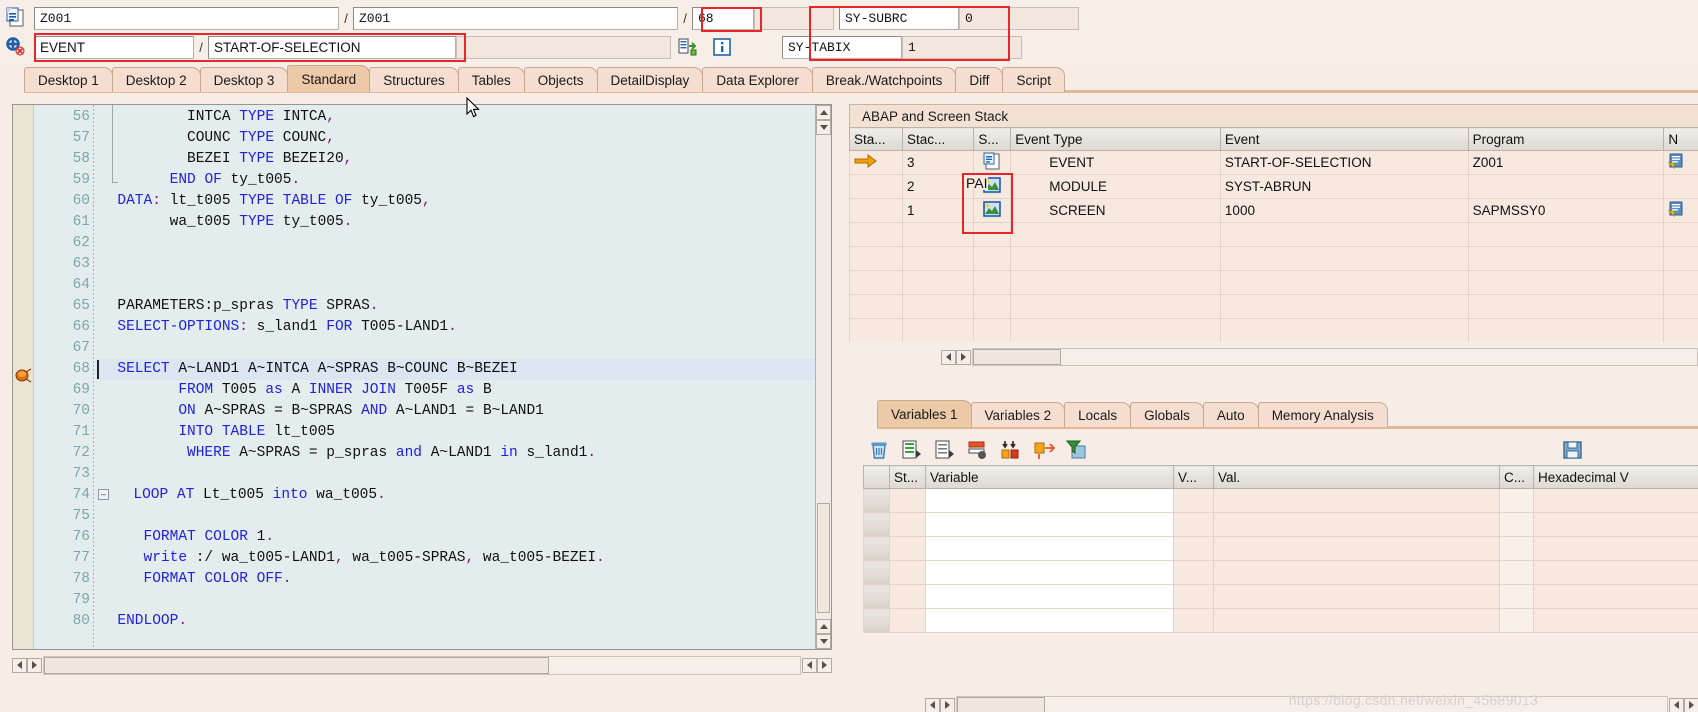 Image resolution: width=1698 pixels, height=712 pixels. I want to click on stack-column-header: Program, so click(1566, 139).